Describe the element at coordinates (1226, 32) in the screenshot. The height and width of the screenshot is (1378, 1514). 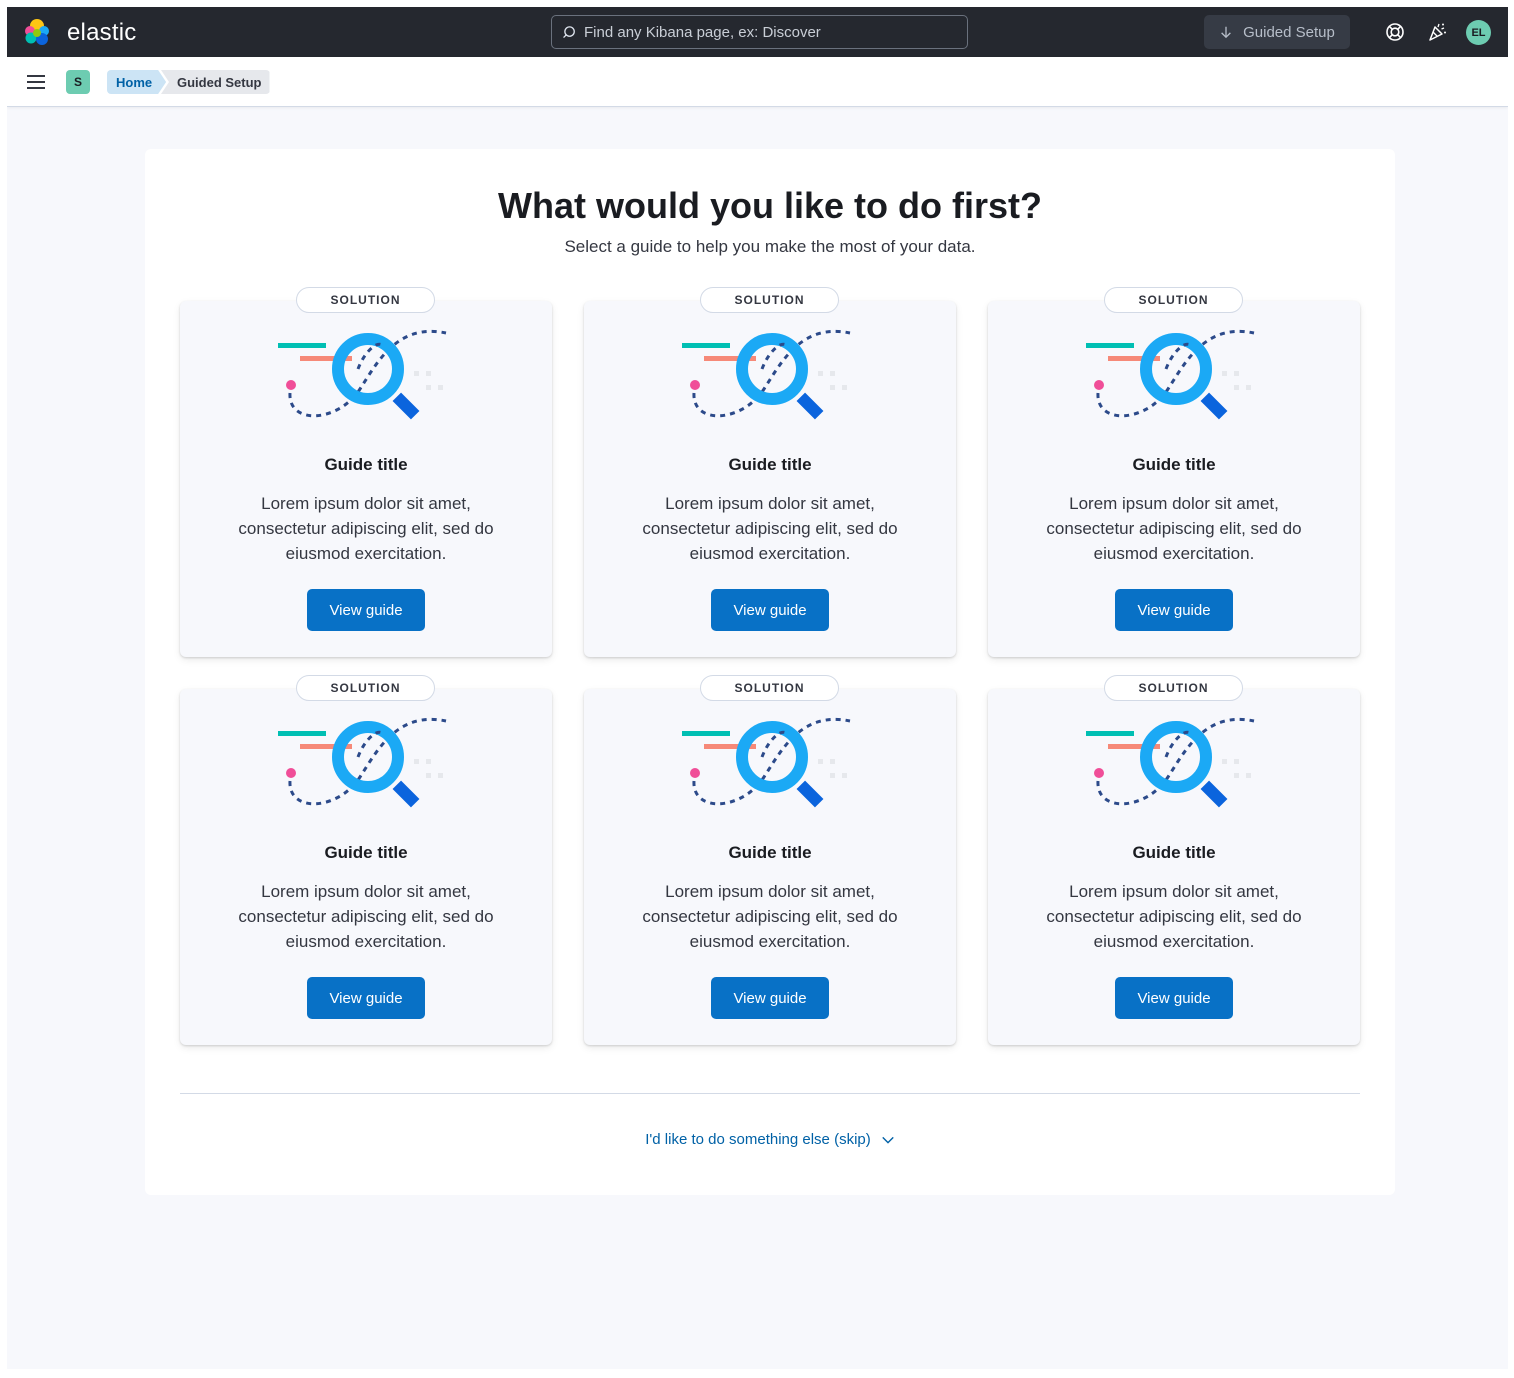
I see `arrow-down-icon` at that location.